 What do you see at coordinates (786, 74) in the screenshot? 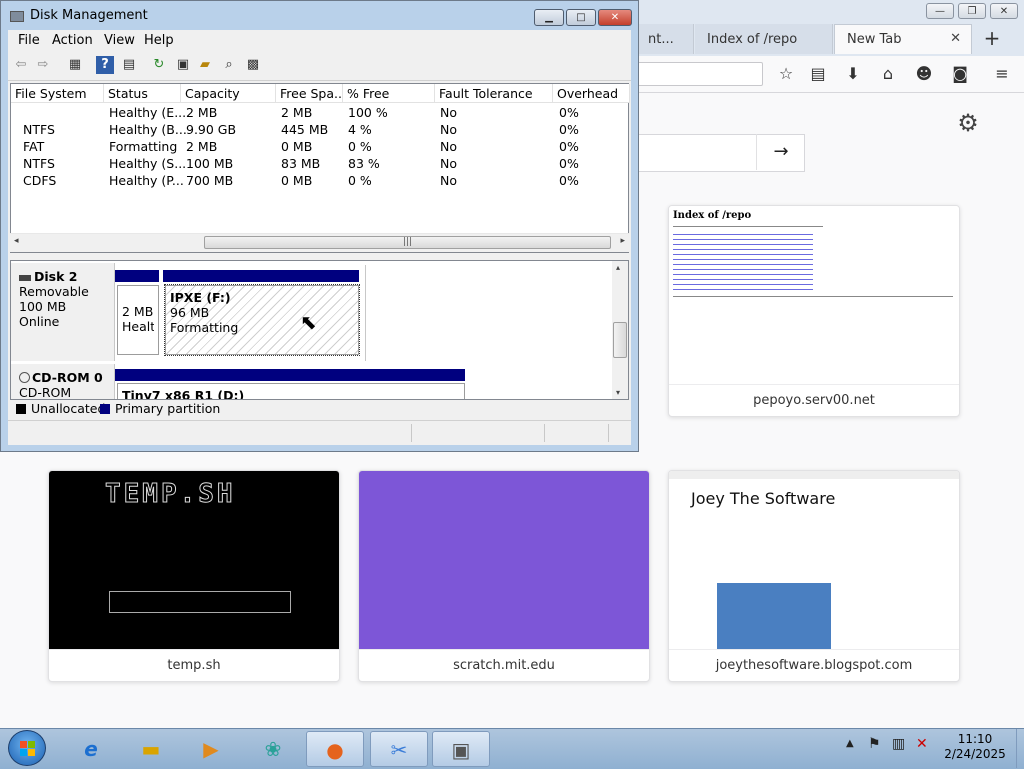
I see `bookmark-star-icon: ☆` at bounding box center [786, 74].